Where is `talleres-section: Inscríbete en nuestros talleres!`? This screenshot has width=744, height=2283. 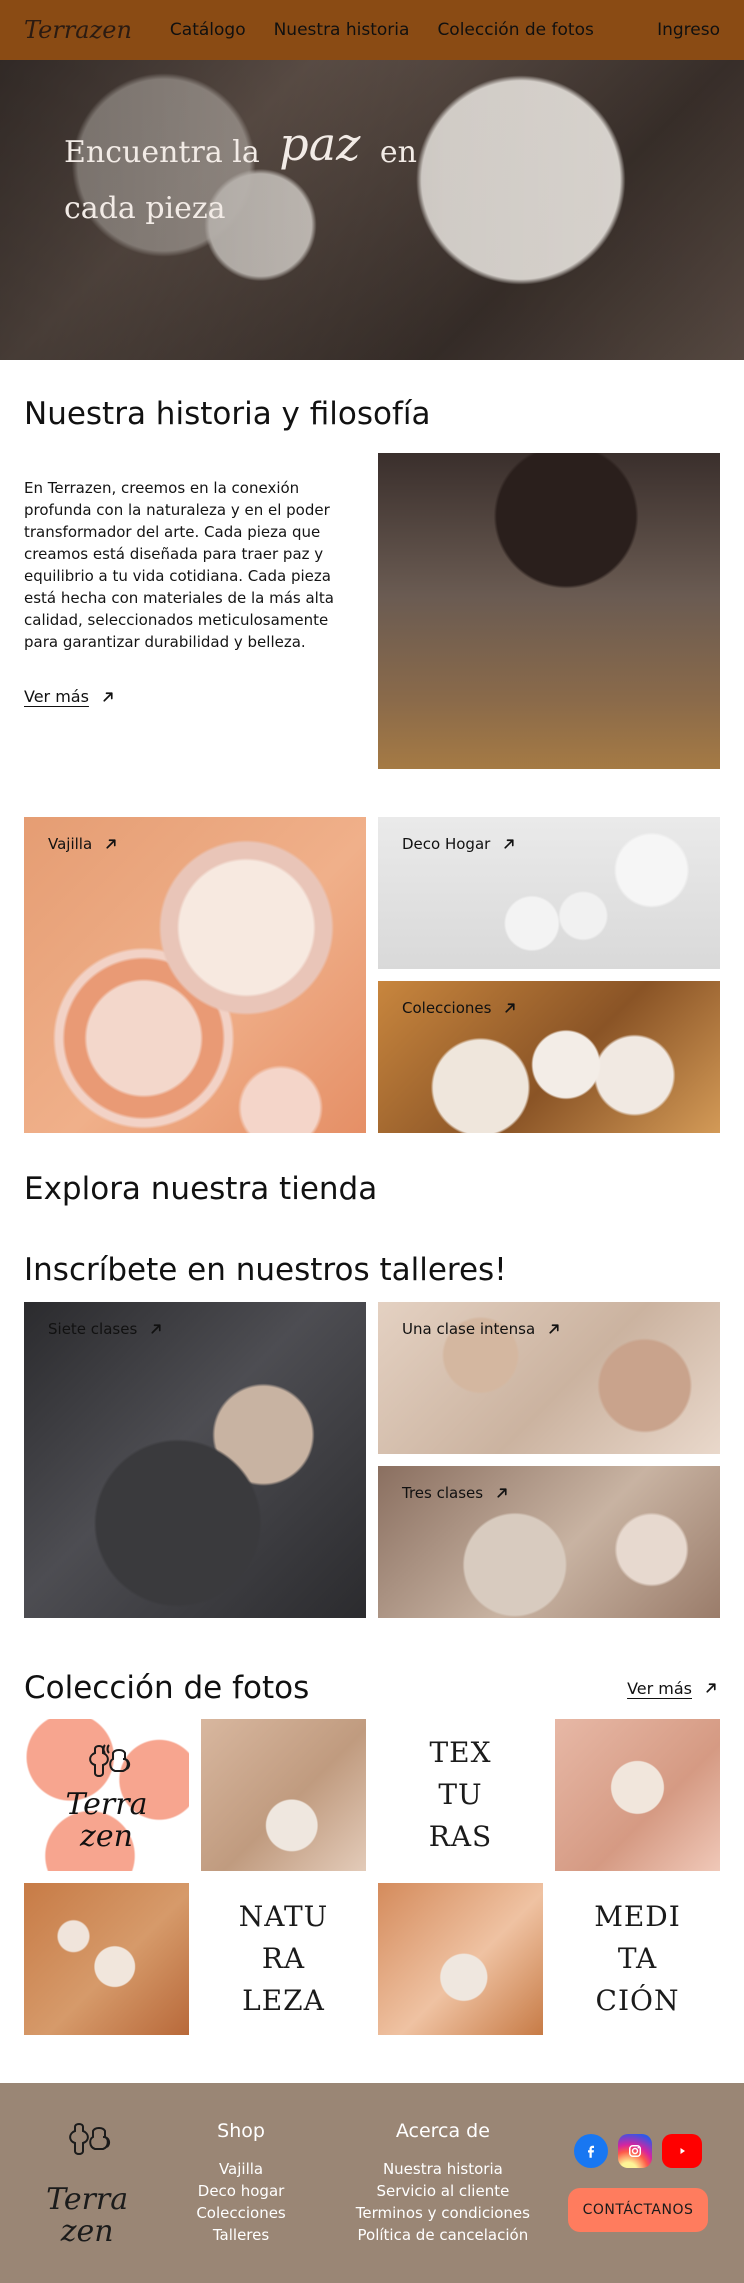 talleres-section: Inscríbete en nuestros talleres! is located at coordinates (372, 1270).